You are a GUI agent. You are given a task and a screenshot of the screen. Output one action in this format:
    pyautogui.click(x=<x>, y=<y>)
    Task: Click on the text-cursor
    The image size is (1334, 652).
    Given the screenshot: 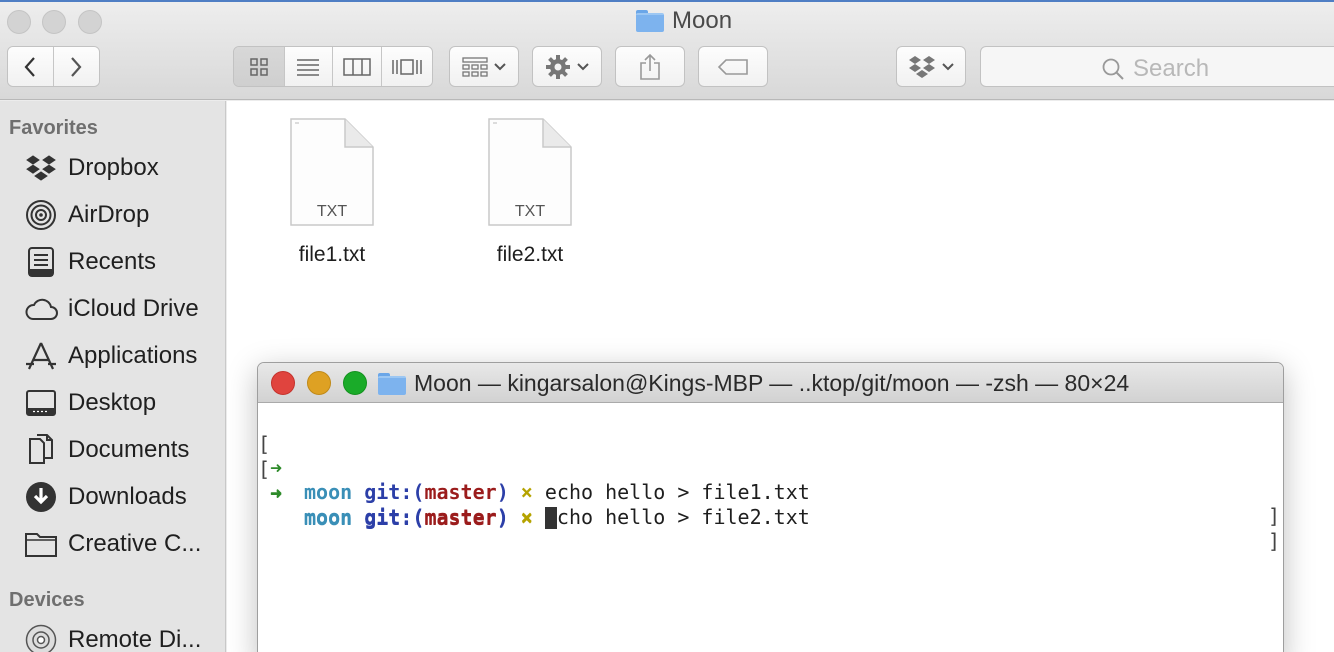 What is the action you would take?
    pyautogui.click(x=550, y=518)
    